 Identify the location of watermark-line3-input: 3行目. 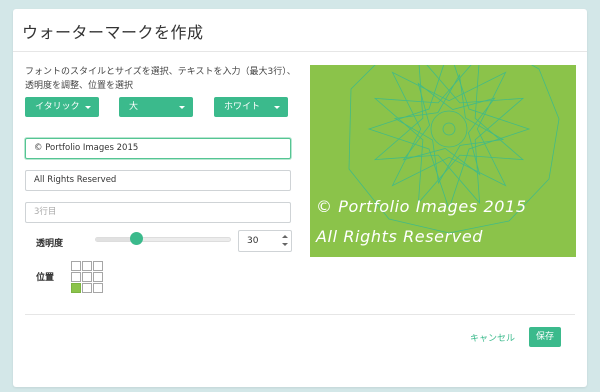
(158, 212).